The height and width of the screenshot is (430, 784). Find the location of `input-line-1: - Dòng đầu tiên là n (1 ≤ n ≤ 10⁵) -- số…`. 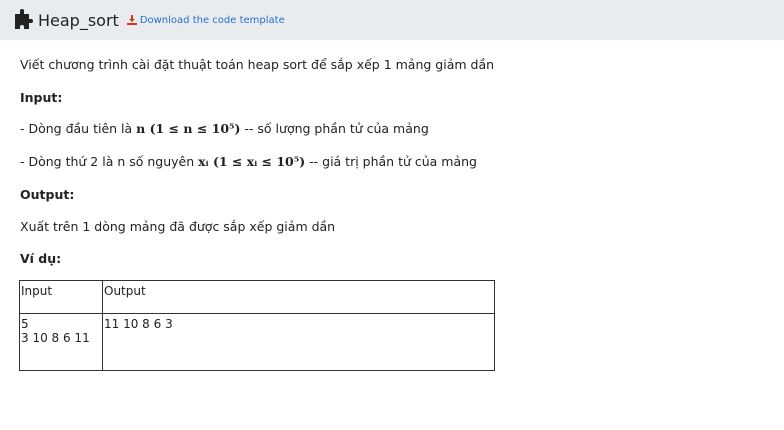

input-line-1: - Dòng đầu tiên là n (1 ≤ n ≤ 10⁵) -- số… is located at coordinates (224, 128).